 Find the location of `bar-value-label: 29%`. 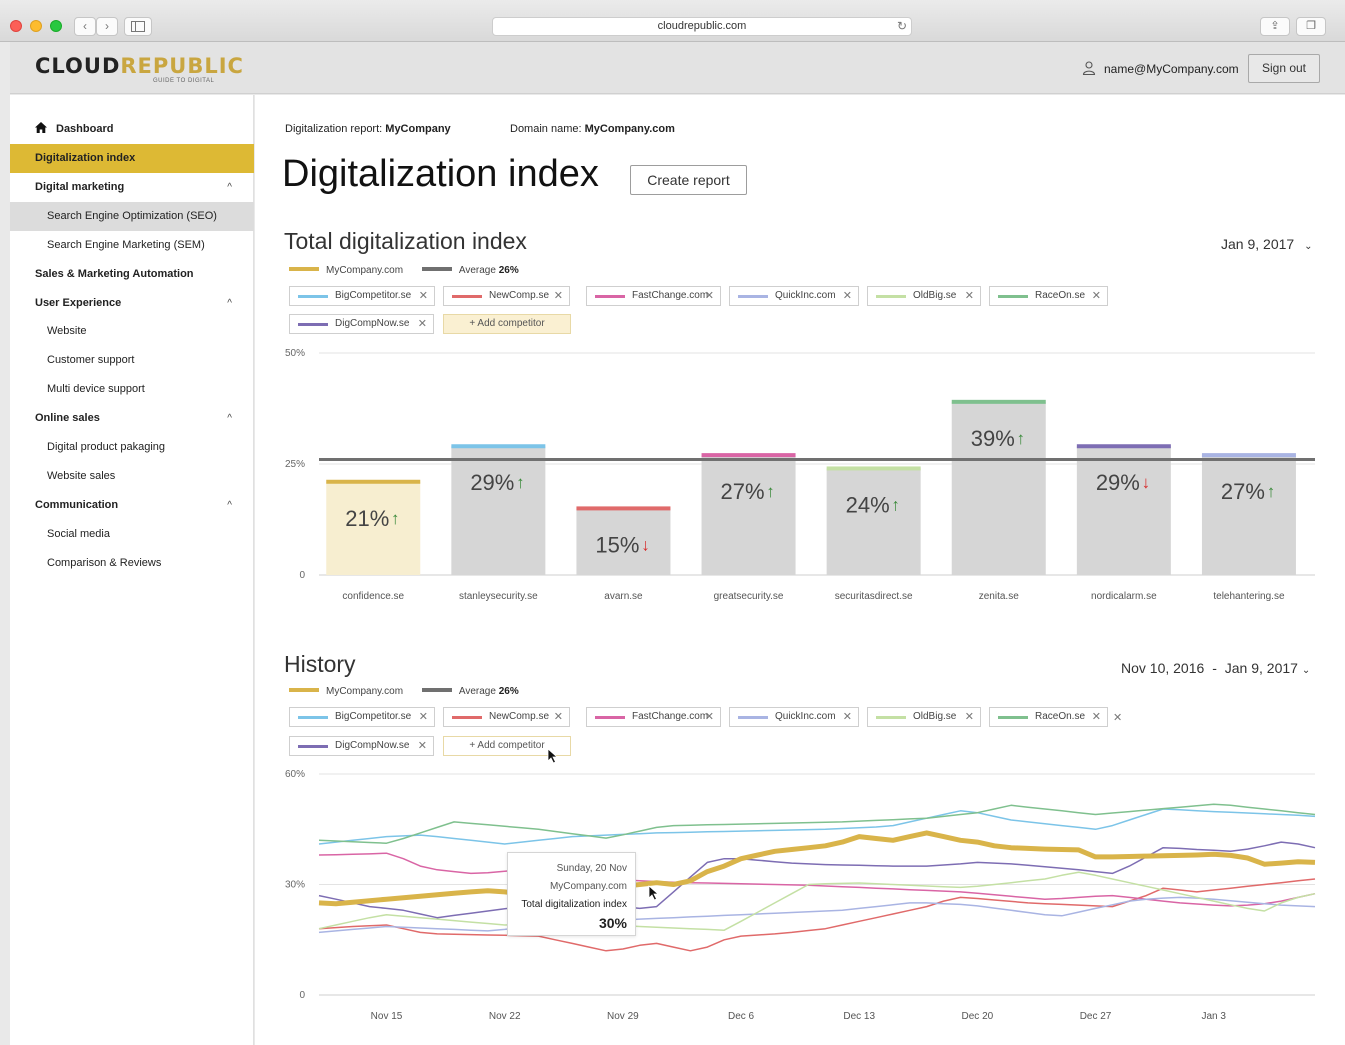

bar-value-label: 29% is located at coordinates (1118, 482).